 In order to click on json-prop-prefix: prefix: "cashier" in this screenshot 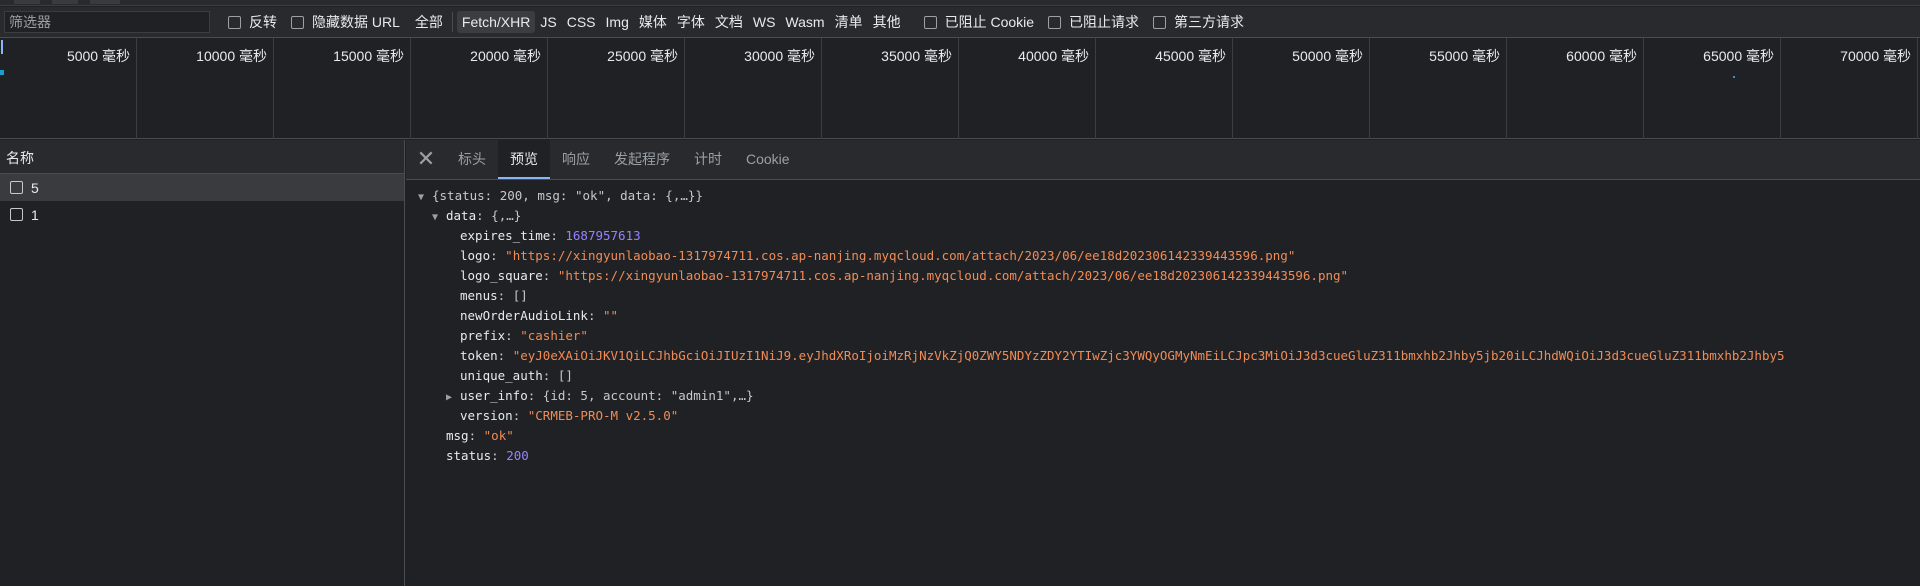, I will do `click(1169, 336)`.